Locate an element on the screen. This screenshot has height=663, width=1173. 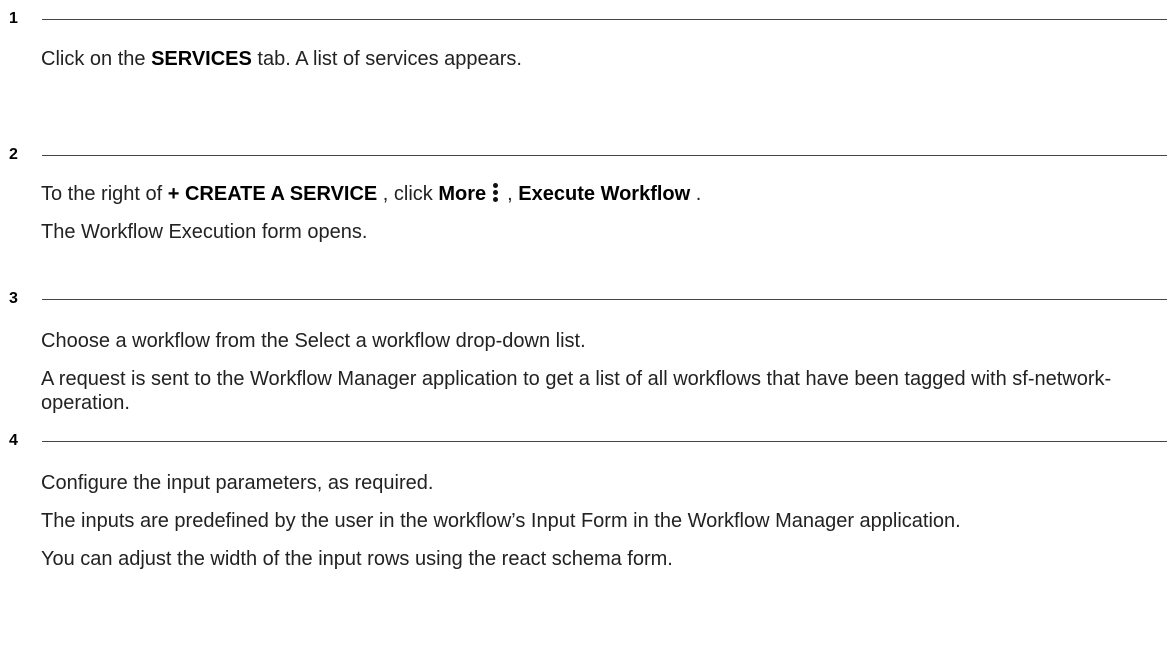
step-number: 3 is located at coordinates (13, 298).